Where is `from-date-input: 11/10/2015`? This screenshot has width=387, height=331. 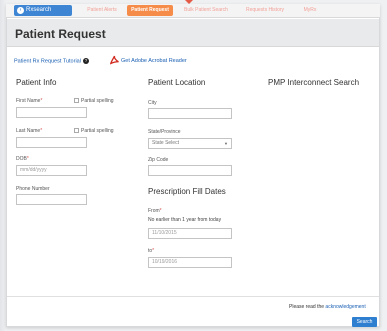
from-date-input: 11/10/2015 is located at coordinates (190, 233).